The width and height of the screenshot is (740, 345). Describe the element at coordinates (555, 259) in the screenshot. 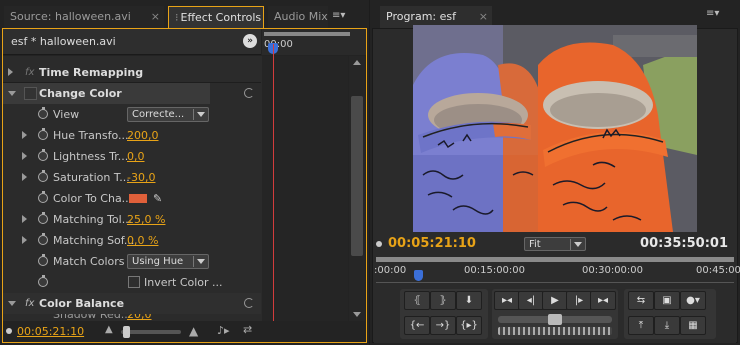

I see `work-area-bar` at that location.